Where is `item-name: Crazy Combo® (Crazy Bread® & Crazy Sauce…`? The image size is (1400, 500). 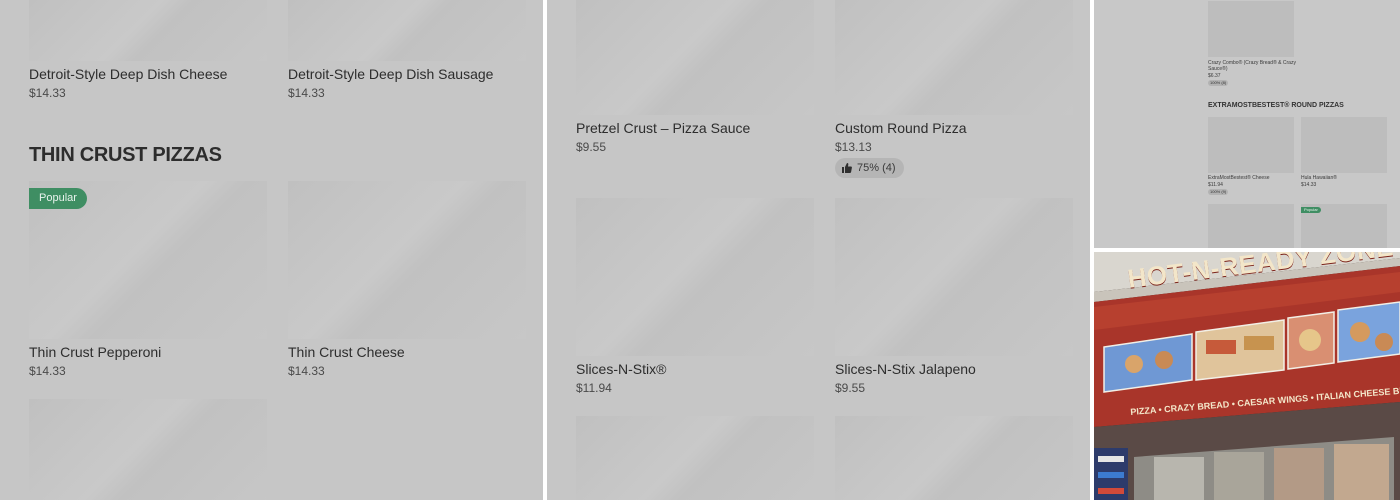 item-name: Crazy Combo® (Crazy Bread® & Crazy Sauce… is located at coordinates (1253, 66).